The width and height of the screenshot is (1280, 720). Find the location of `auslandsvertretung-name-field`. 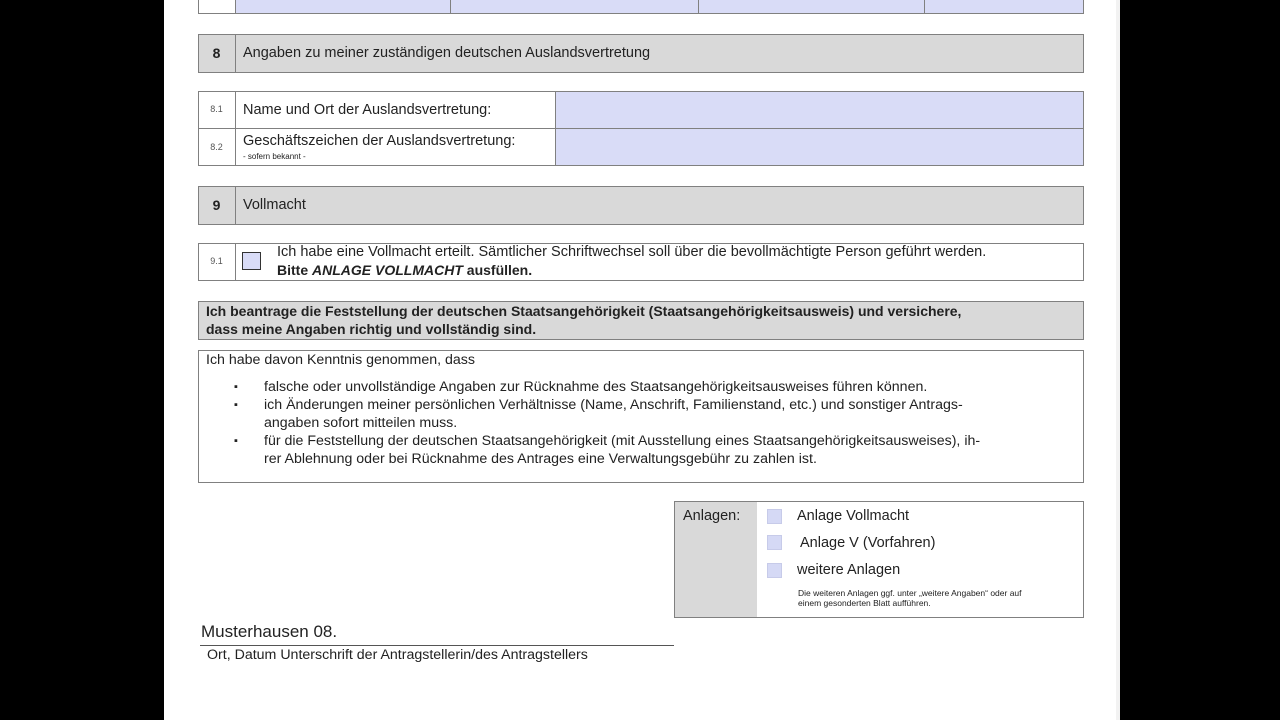

auslandsvertretung-name-field is located at coordinates (819, 110).